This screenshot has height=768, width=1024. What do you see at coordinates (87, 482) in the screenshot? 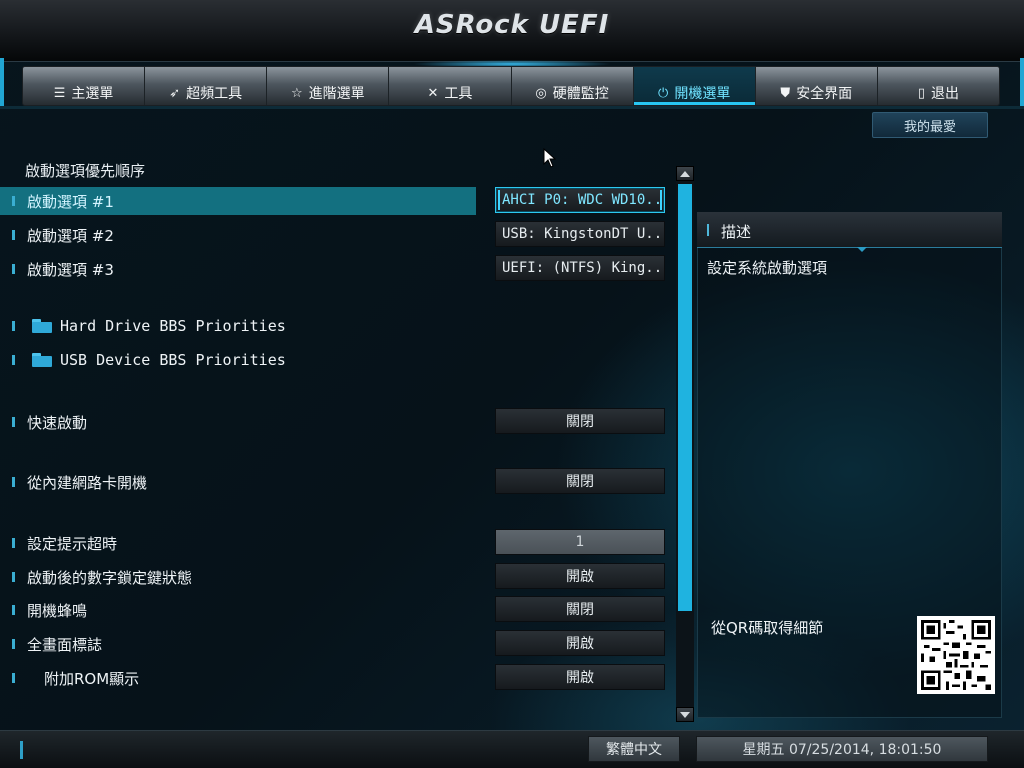
I see `onboard-lan-boot-label: 從內建網路卡開機` at bounding box center [87, 482].